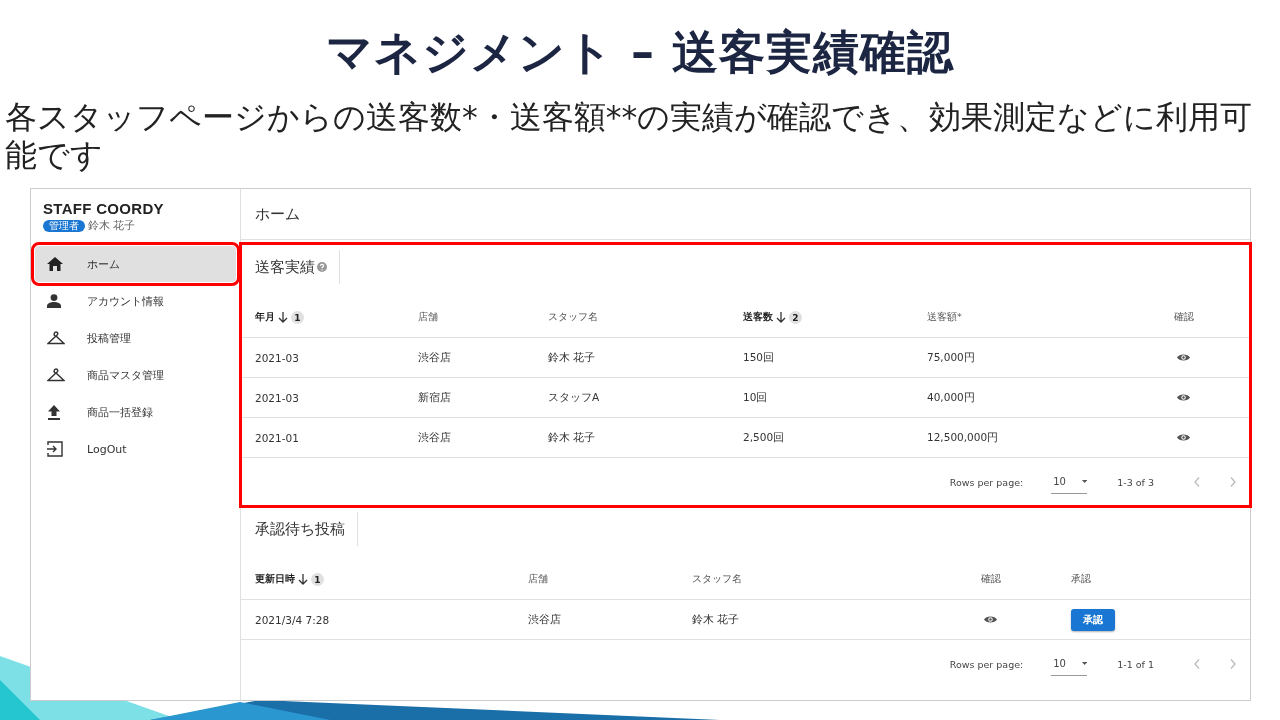 This screenshot has width=1280, height=720. What do you see at coordinates (135, 375) in the screenshot?
I see `nav-item: 商品マスタ管理` at bounding box center [135, 375].